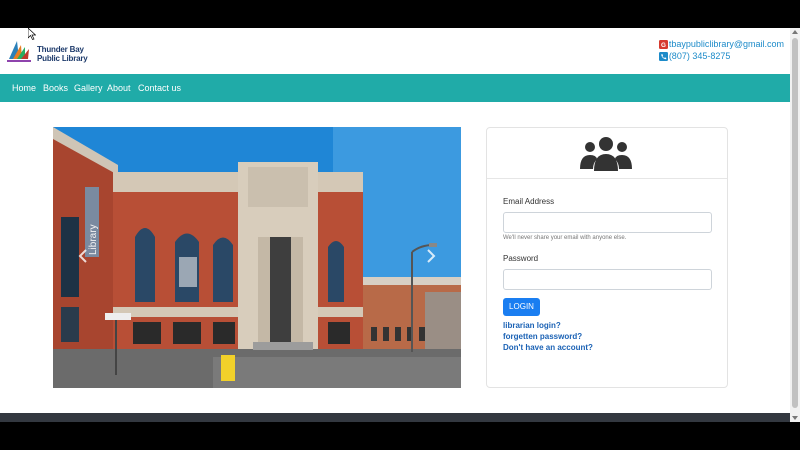 This screenshot has width=800, height=450. What do you see at coordinates (395, 88) in the screenshot?
I see `main-navbar: Home Books Gallery About Contact us` at bounding box center [395, 88].